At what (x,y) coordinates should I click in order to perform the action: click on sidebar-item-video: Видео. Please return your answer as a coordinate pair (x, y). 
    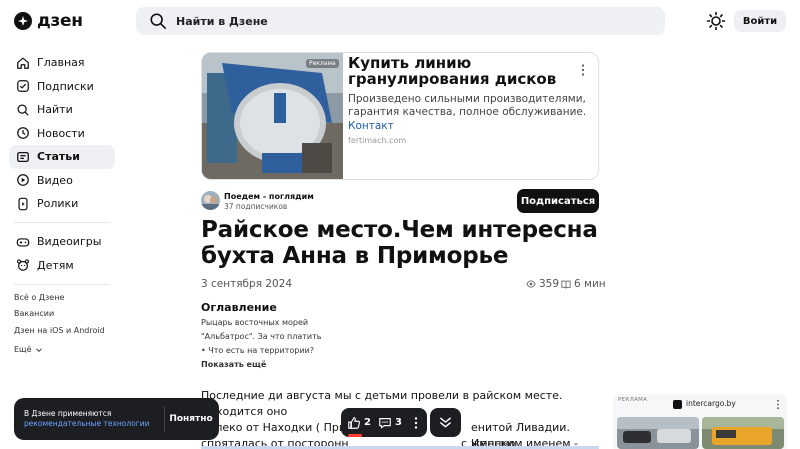
    Looking at the image, I should click on (62, 181).